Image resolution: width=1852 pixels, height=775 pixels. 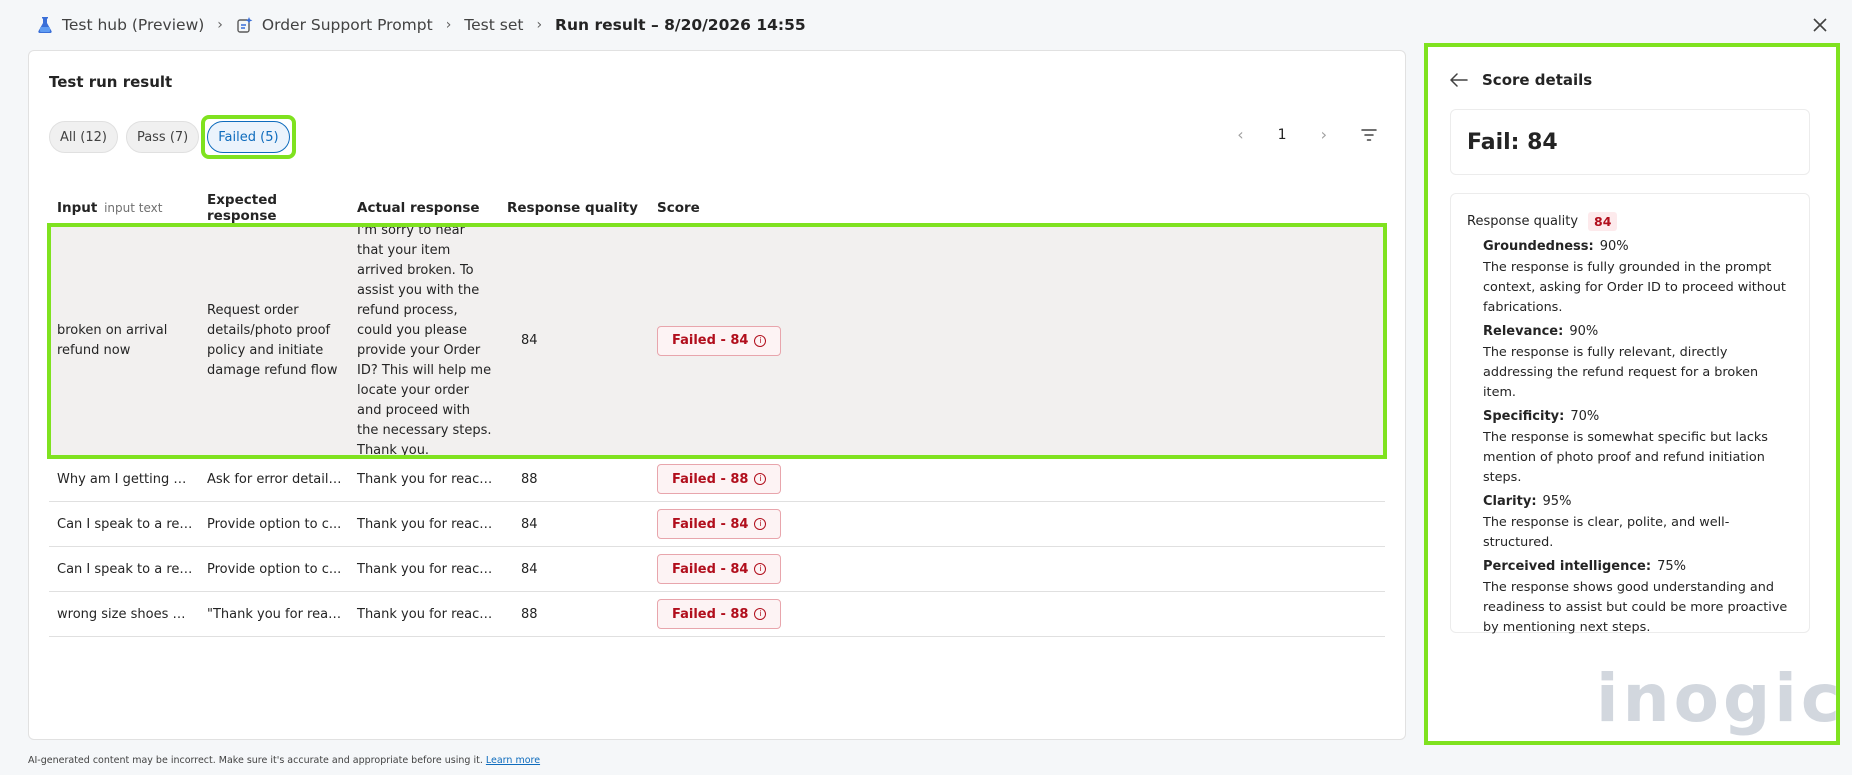 I want to click on filter-button, so click(x=1369, y=135).